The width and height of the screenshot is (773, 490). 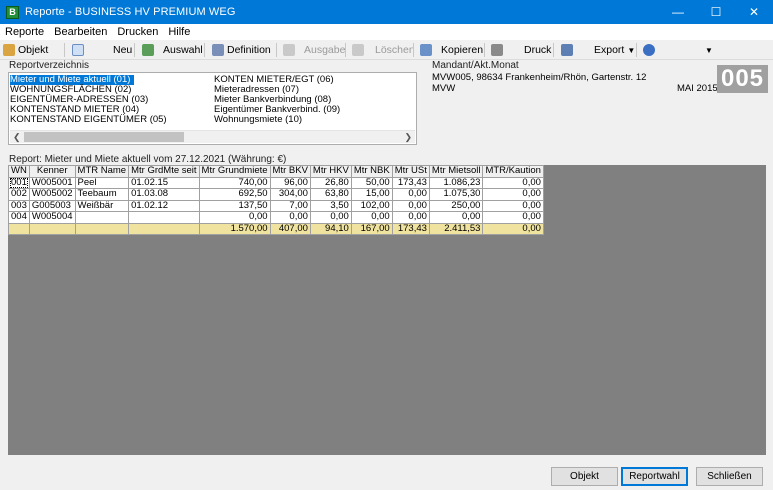 What do you see at coordinates (80, 32) in the screenshot?
I see `menu-bearbeiten: Bearbeiten` at bounding box center [80, 32].